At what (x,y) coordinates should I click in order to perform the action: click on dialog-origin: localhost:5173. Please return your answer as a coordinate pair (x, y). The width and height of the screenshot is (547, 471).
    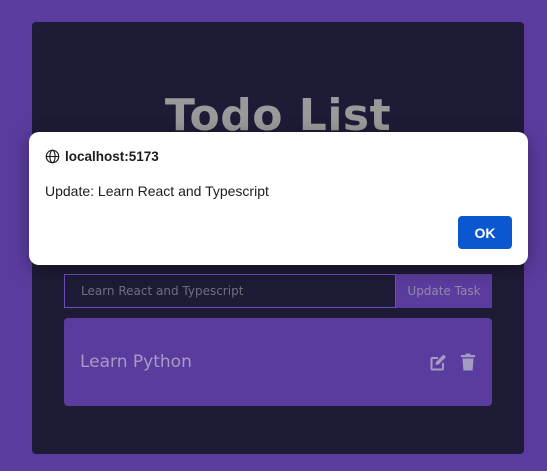
    Looking at the image, I should click on (102, 156).